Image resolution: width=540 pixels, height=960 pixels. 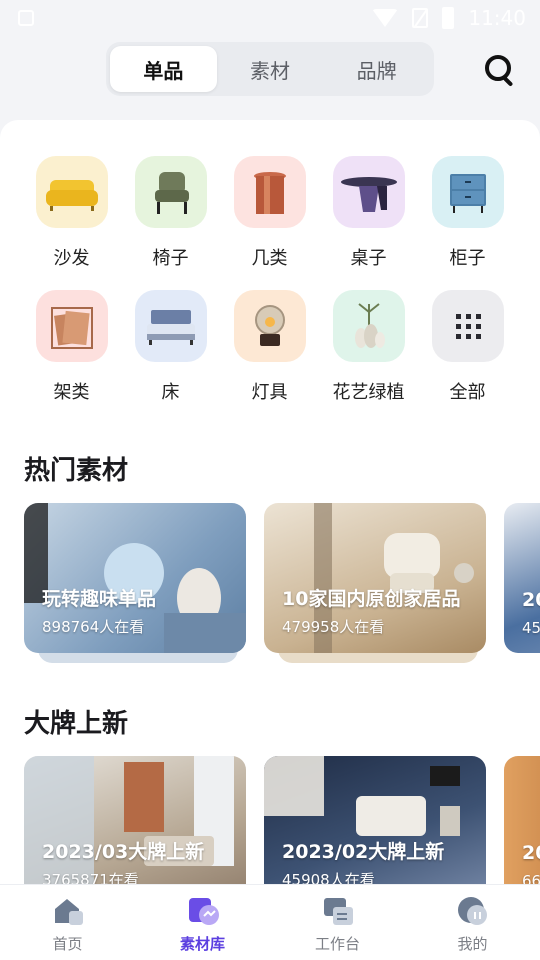 I want to click on card-title: 2023/02大牌上新, so click(x=363, y=852).